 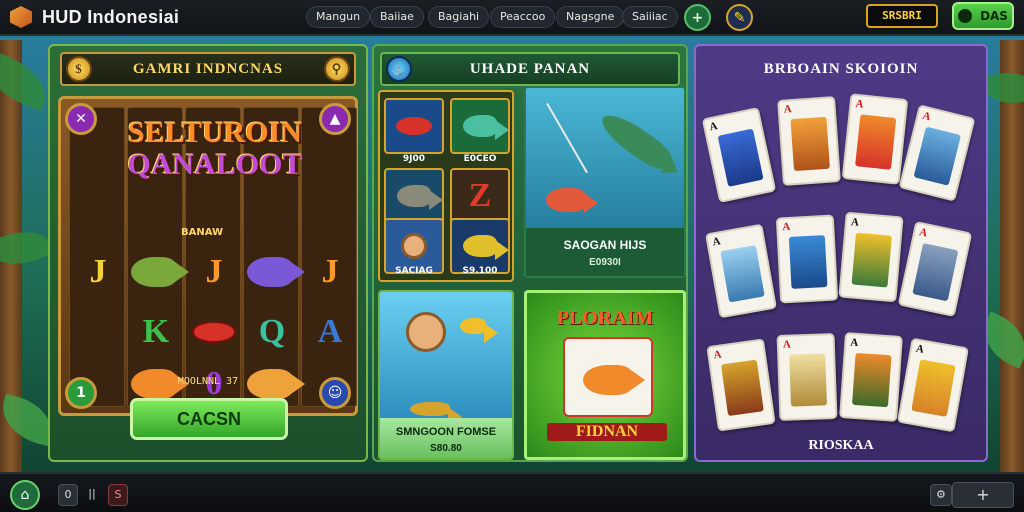 What do you see at coordinates (338, 17) in the screenshot?
I see `nav-item-mangun: Mangun` at bounding box center [338, 17].